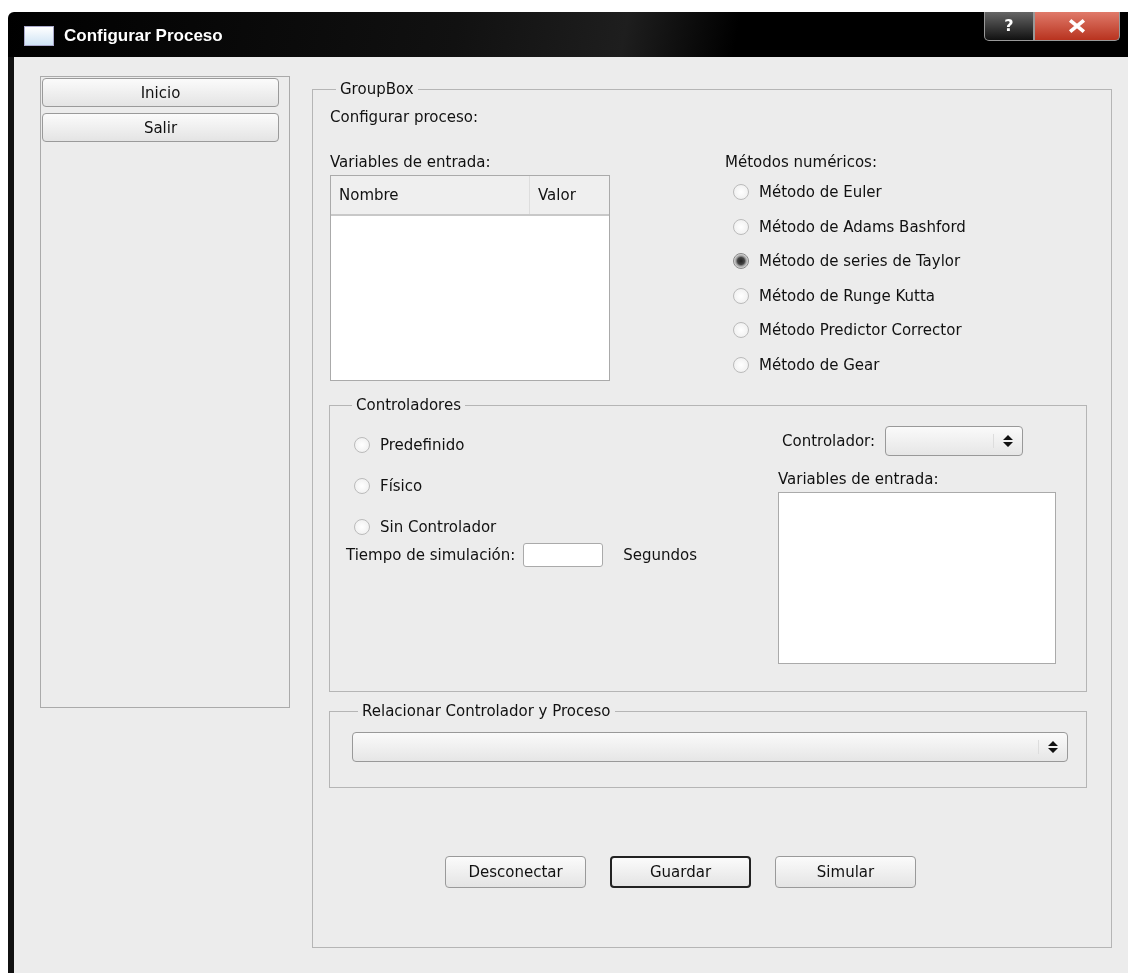 Image resolution: width=1128 pixels, height=973 pixels. Describe the element at coordinates (847, 295) in the screenshot. I see `radio-label: Método de Runge Kutta` at that location.